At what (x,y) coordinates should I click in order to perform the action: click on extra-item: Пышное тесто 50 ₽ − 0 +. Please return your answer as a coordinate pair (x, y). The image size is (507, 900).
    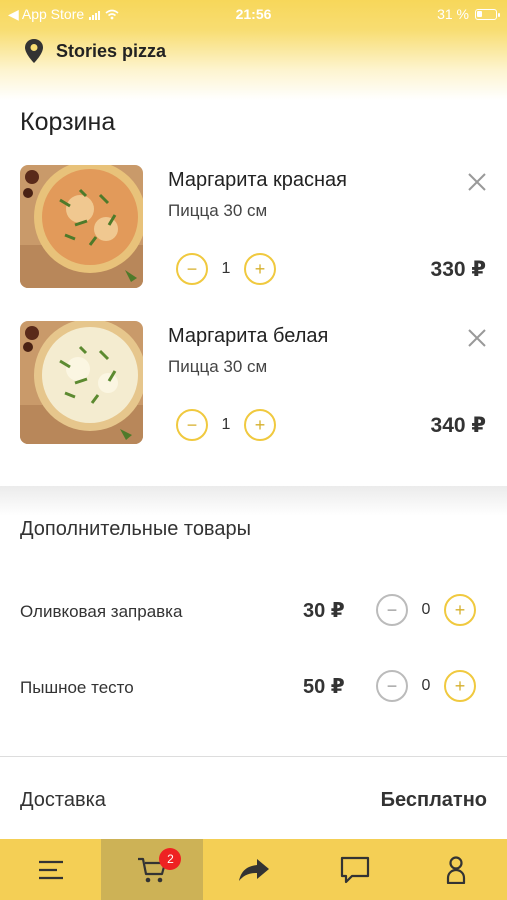
    Looking at the image, I should click on (255, 688).